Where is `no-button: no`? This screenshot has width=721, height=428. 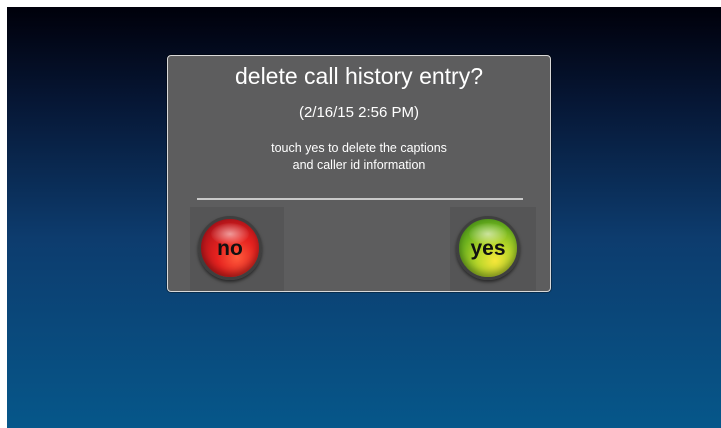 no-button: no is located at coordinates (230, 248).